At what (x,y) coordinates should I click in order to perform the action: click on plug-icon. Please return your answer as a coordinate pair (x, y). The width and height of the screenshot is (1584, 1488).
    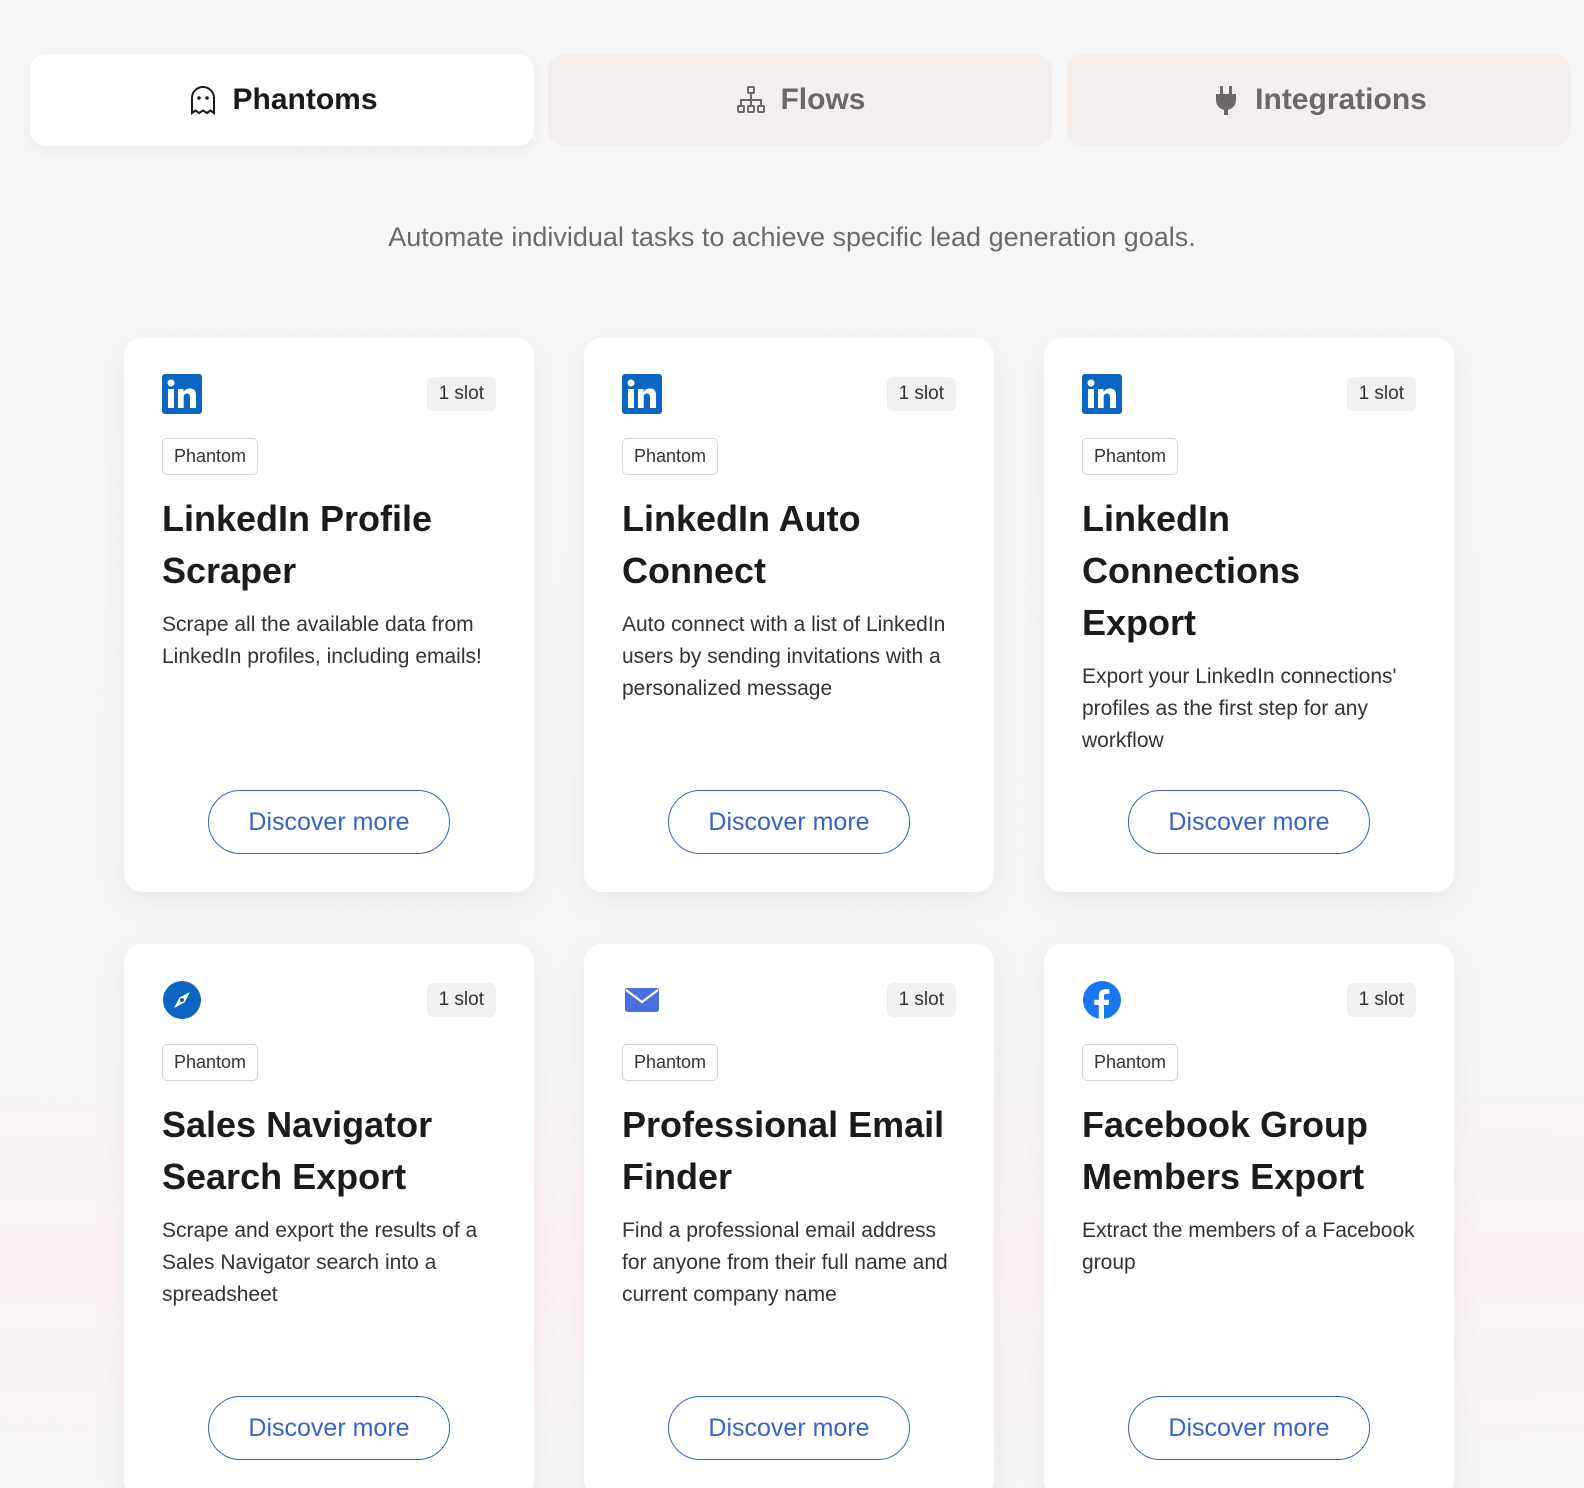
    Looking at the image, I should click on (1226, 100).